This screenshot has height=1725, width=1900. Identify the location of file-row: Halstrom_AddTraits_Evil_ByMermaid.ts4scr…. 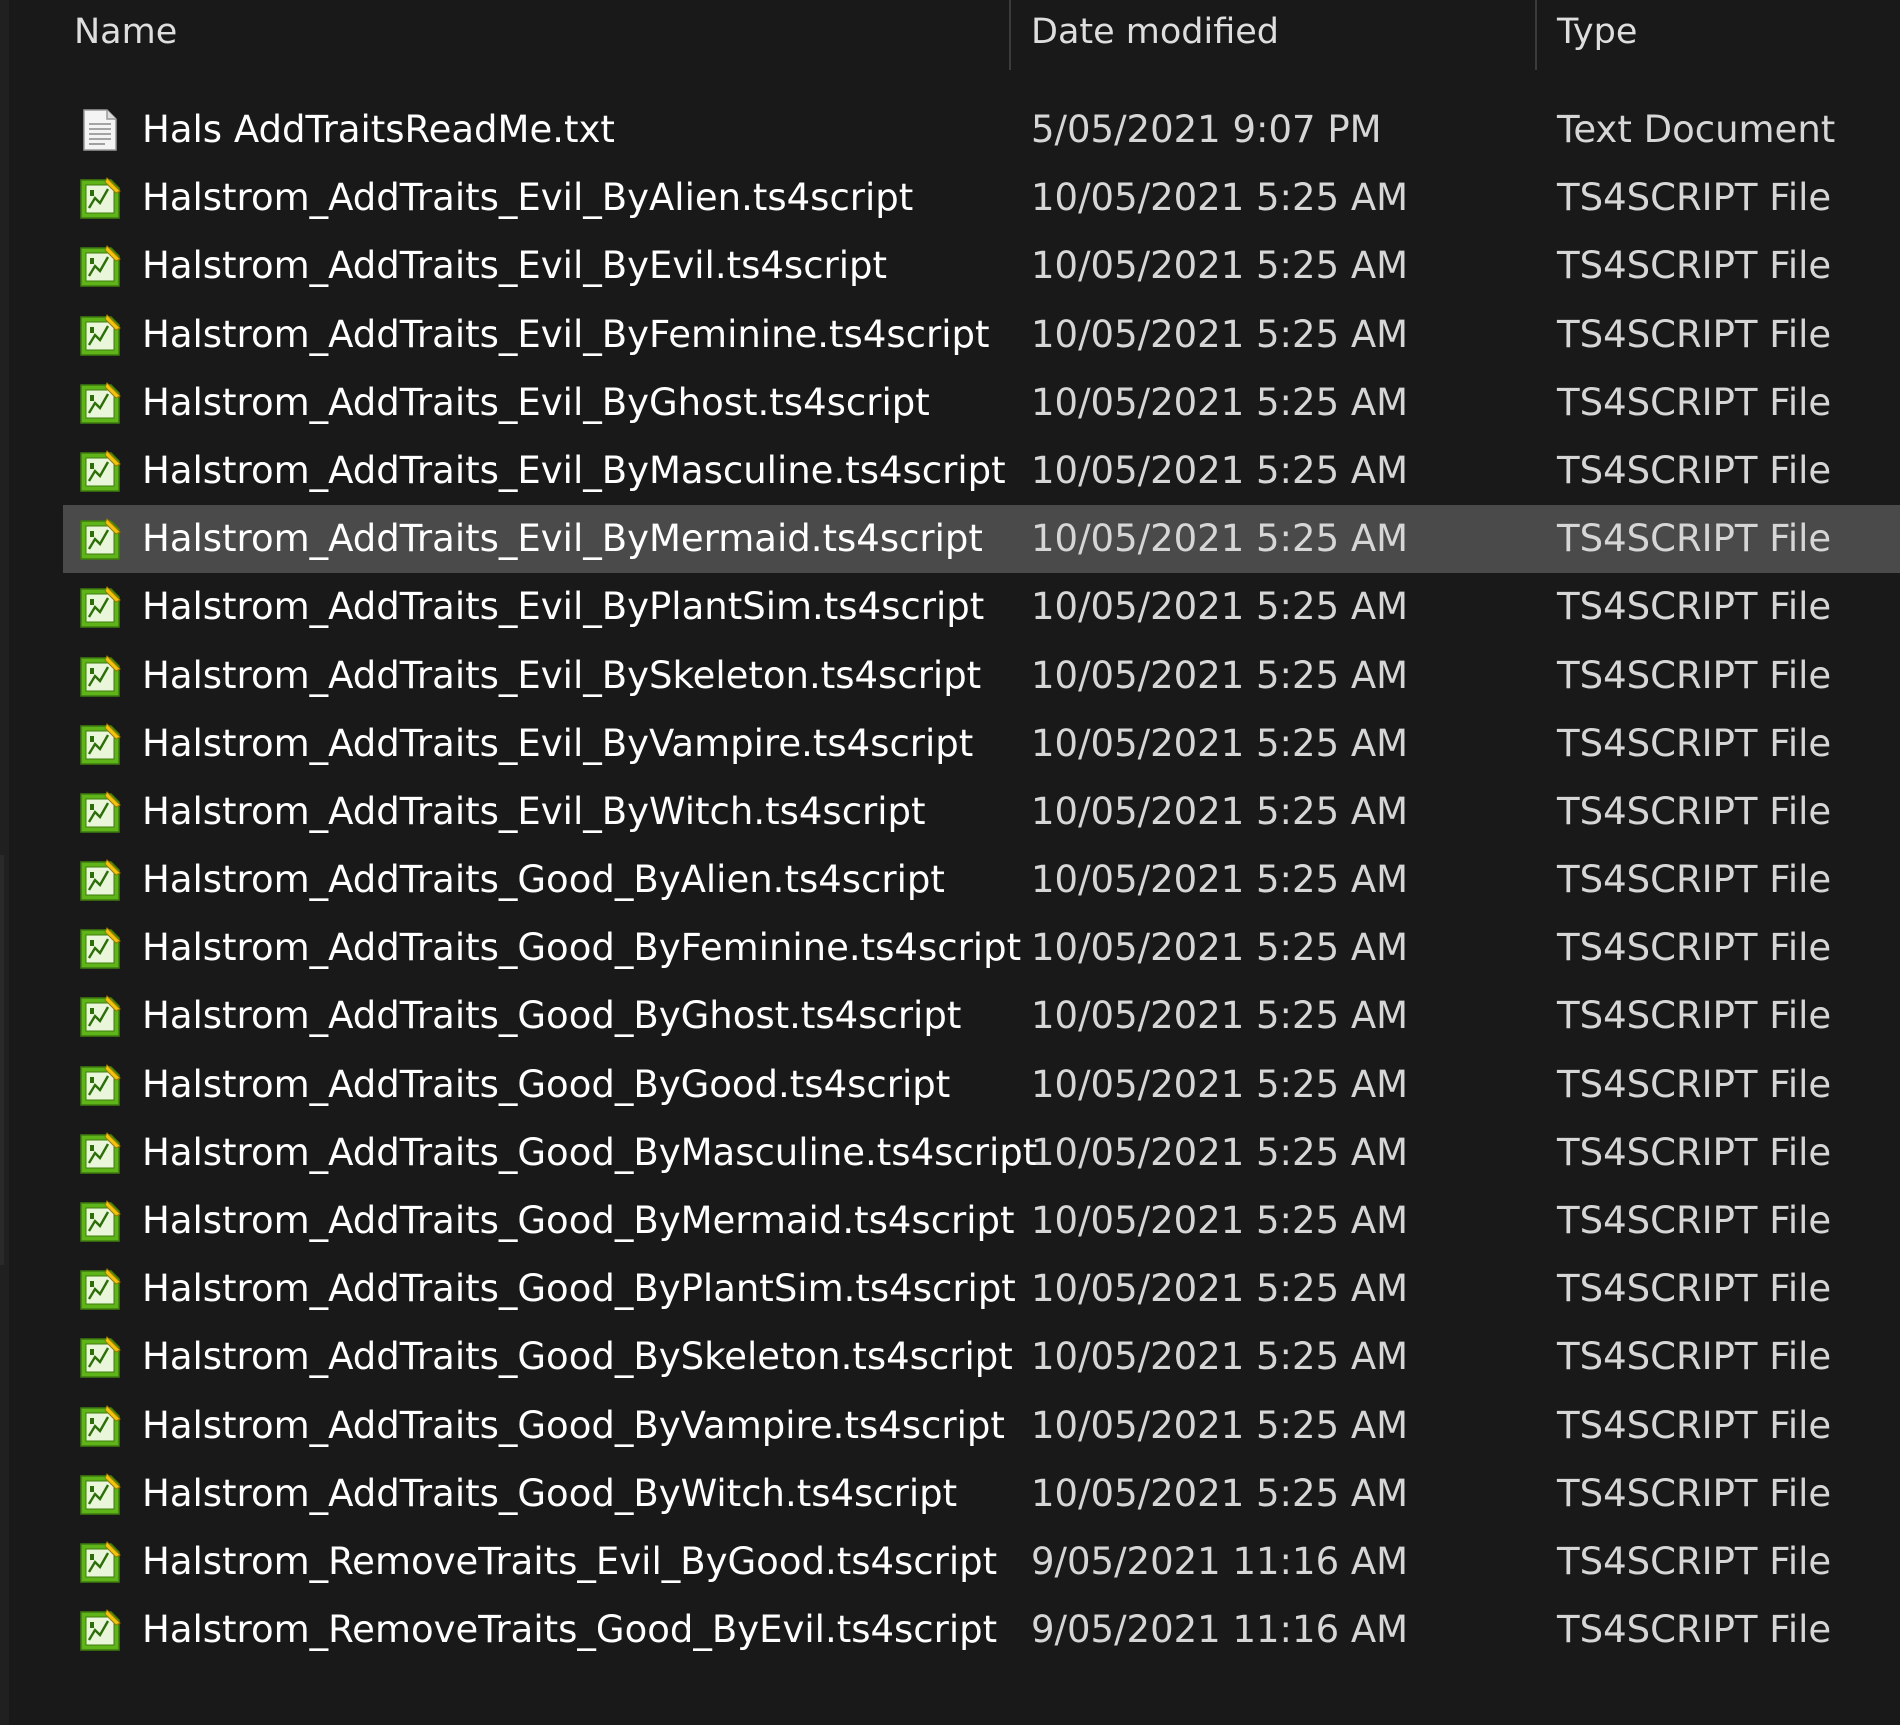
(950, 539).